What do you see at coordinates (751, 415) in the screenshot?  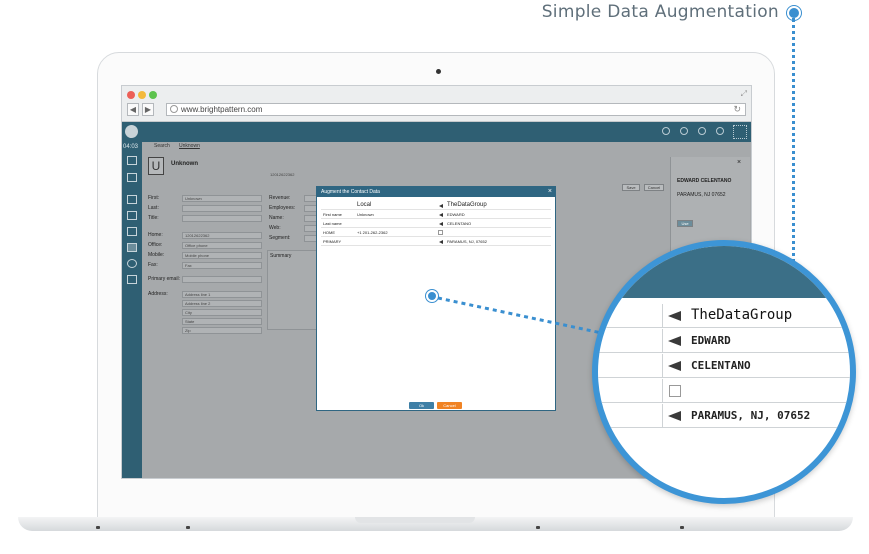 I see `magnifier-text: PARAMUS, NJ, 07652` at bounding box center [751, 415].